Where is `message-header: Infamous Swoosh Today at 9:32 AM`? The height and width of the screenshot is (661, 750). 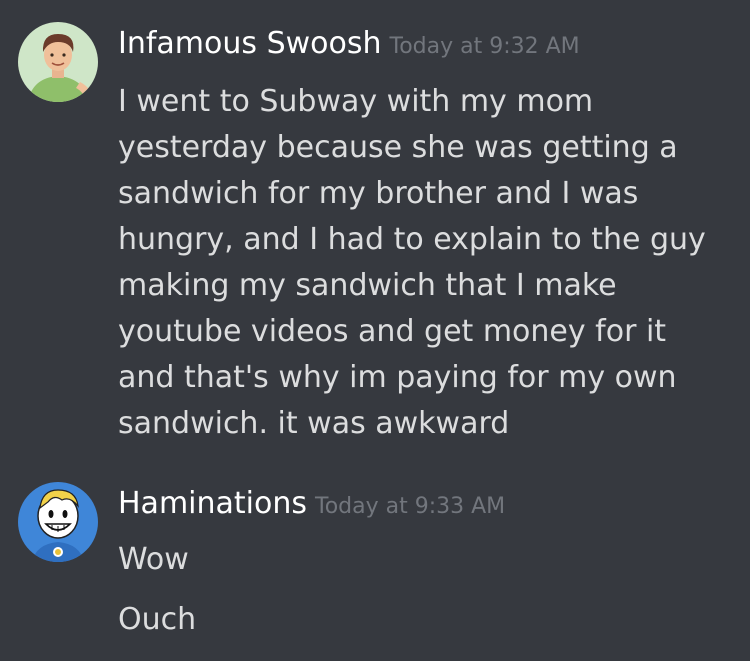 message-header: Infamous Swoosh Today at 9:32 AM is located at coordinates (349, 43).